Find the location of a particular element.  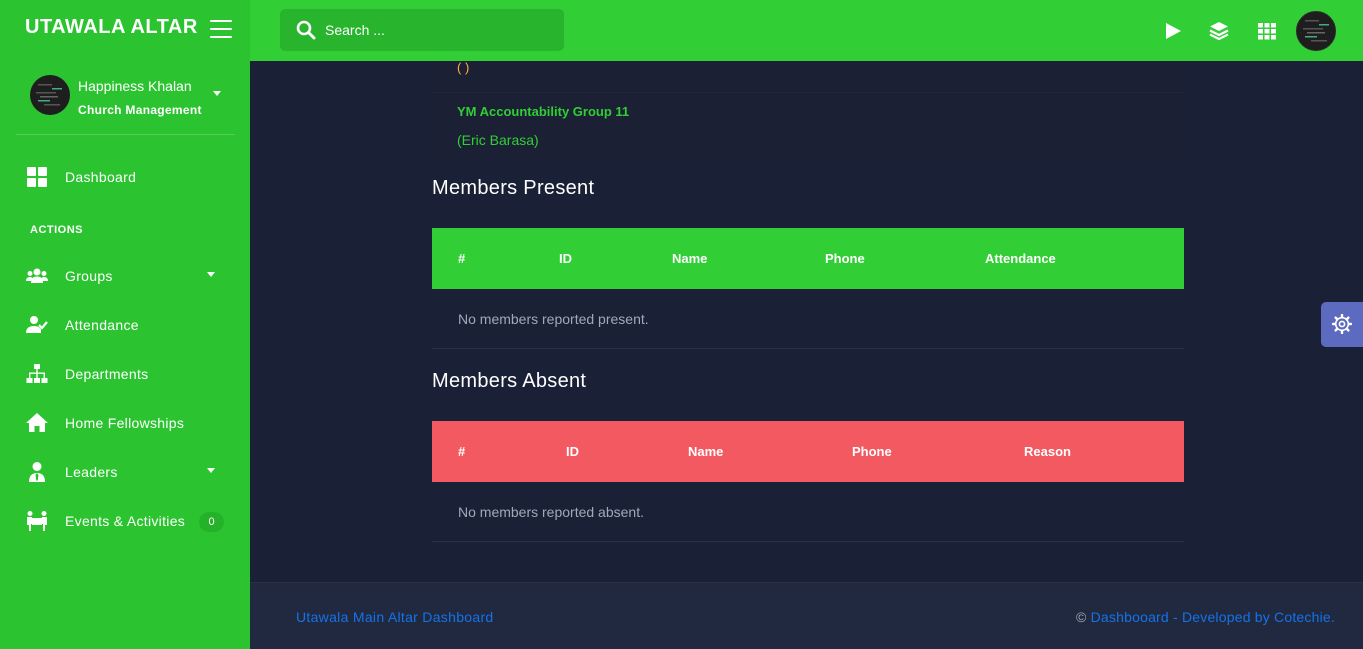

members-absent-title: Members Absent is located at coordinates (509, 381).